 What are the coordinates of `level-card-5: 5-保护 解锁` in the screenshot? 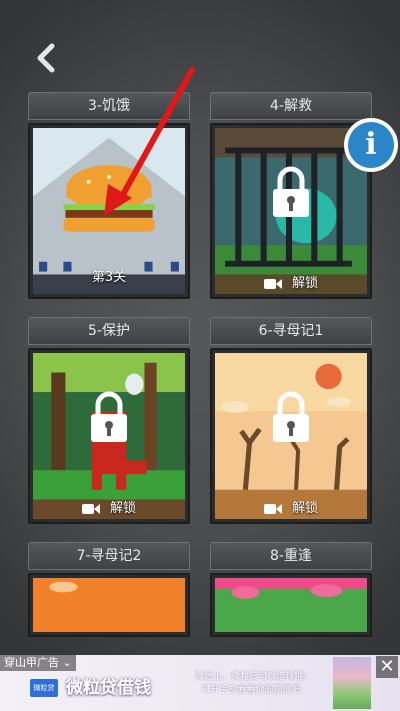 It's located at (109, 420).